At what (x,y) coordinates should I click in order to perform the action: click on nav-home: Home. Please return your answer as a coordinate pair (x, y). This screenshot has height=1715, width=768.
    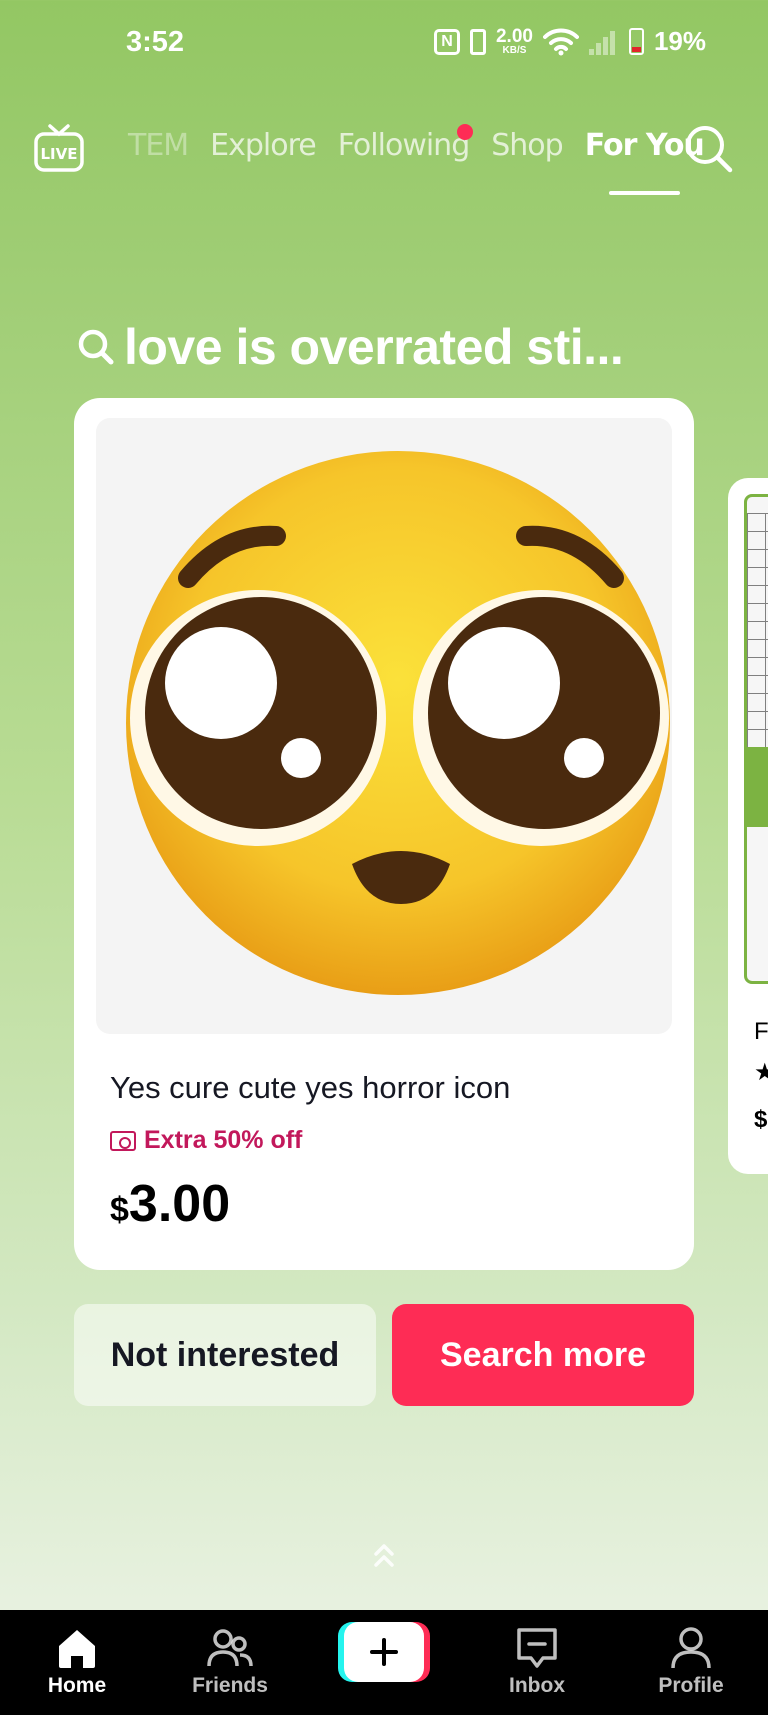
    Looking at the image, I should click on (77, 1661).